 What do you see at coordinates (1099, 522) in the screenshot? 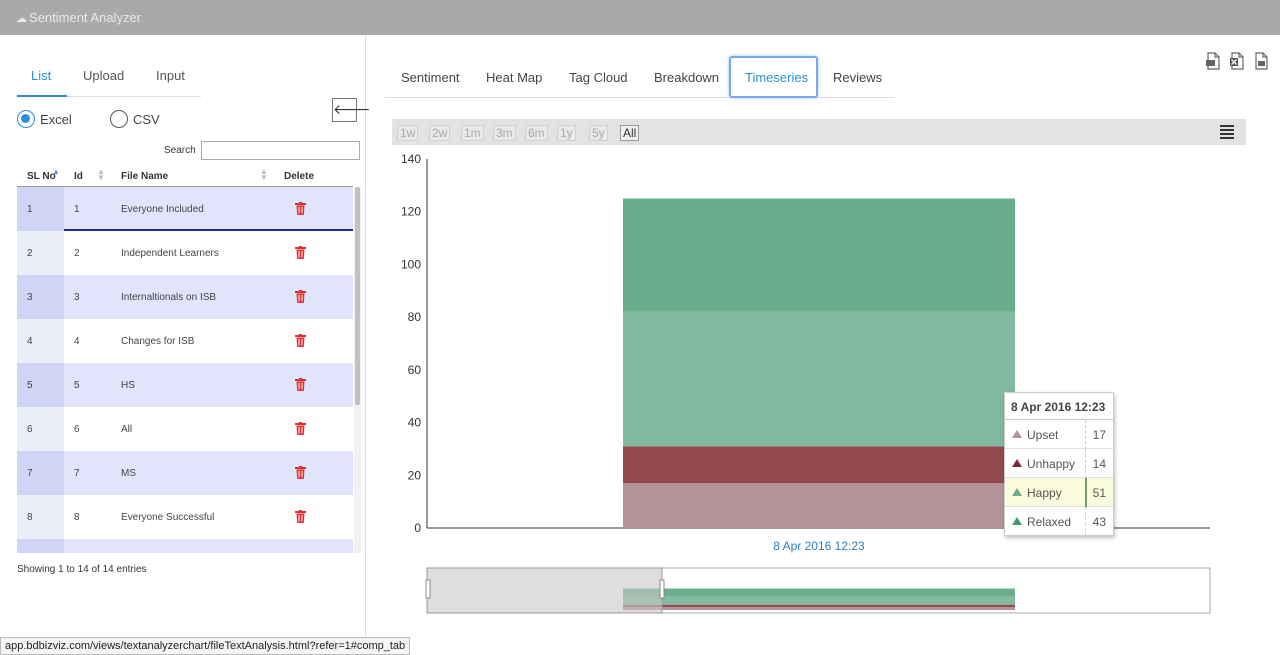
I see `tooltip-series-value: 43` at bounding box center [1099, 522].